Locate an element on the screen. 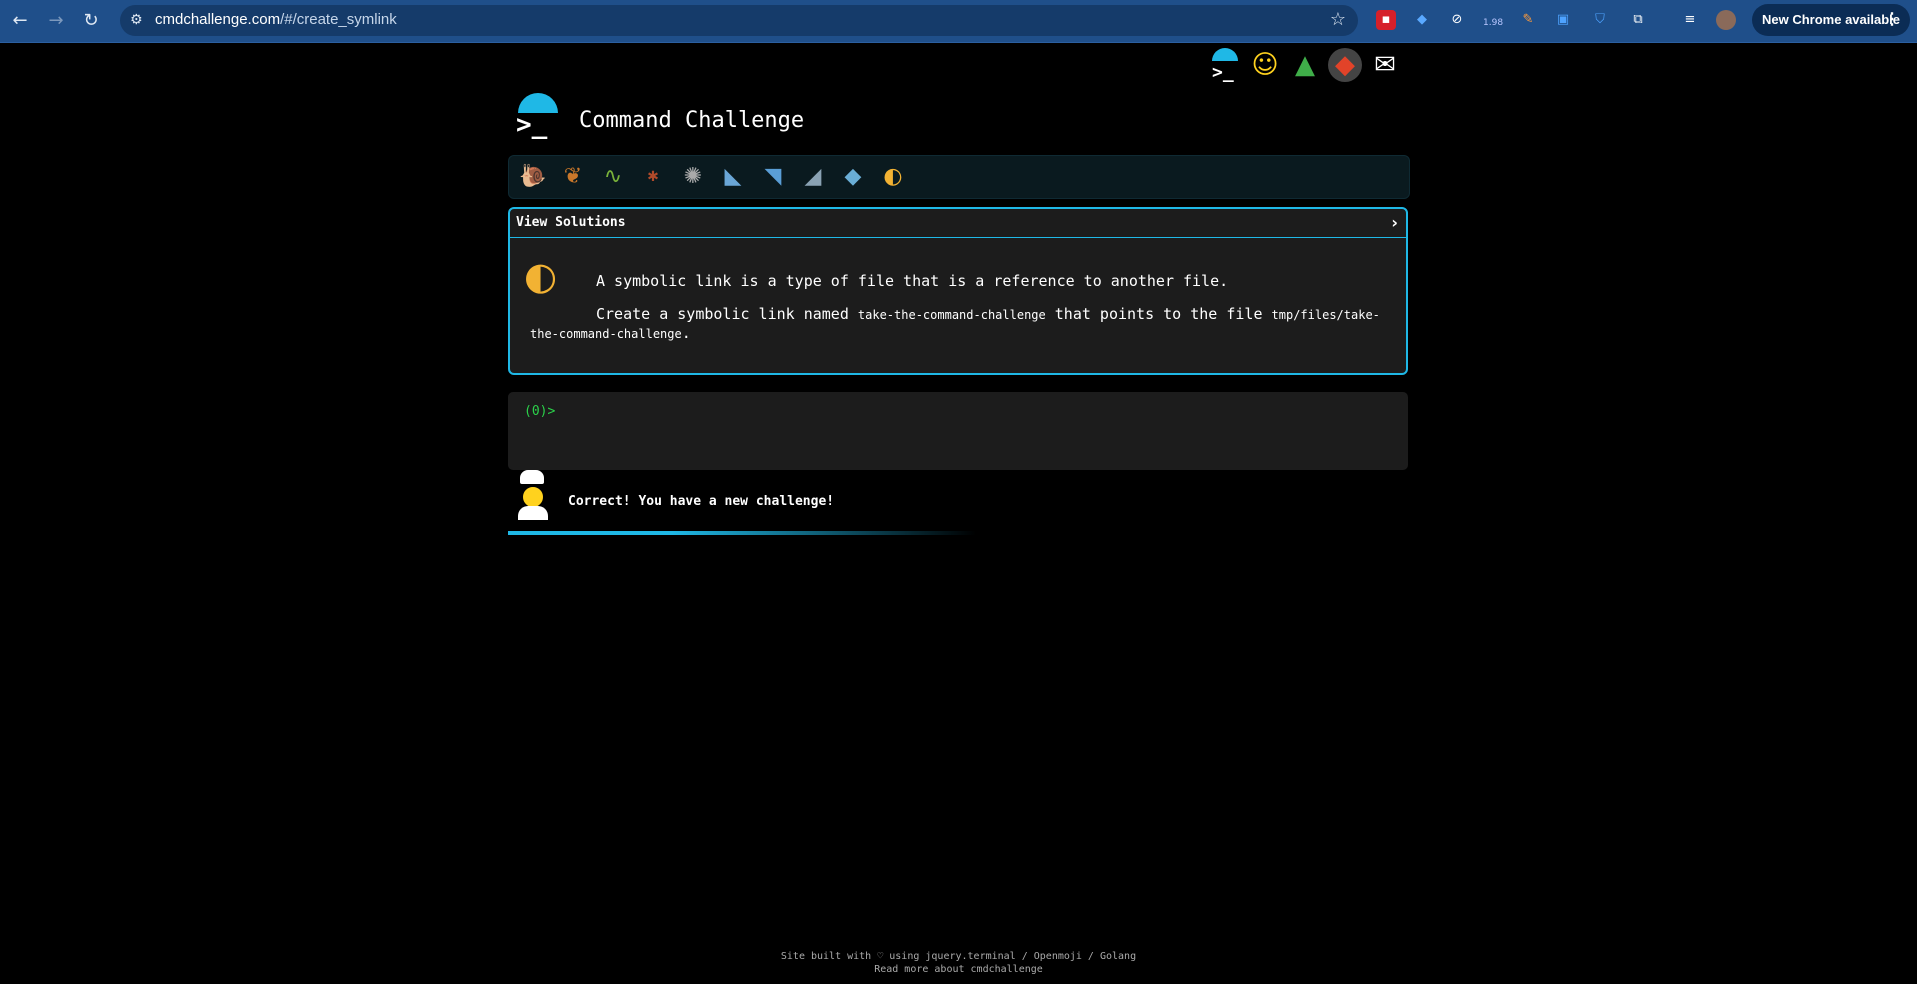  url-text: cmdchallenge.com/#/create_symlink is located at coordinates (276, 19).